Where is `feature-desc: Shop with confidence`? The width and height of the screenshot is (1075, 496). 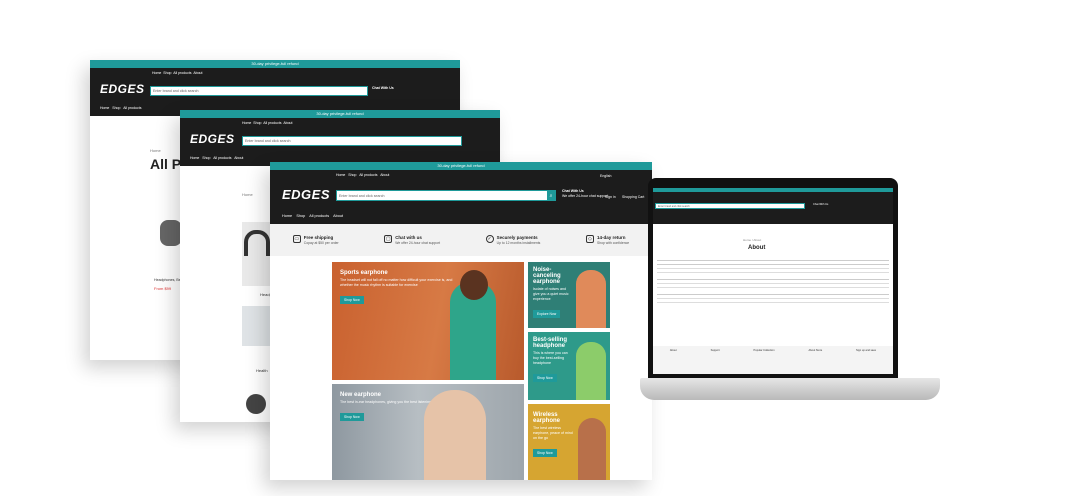
feature-desc: Shop with confidence is located at coordinates (613, 243).